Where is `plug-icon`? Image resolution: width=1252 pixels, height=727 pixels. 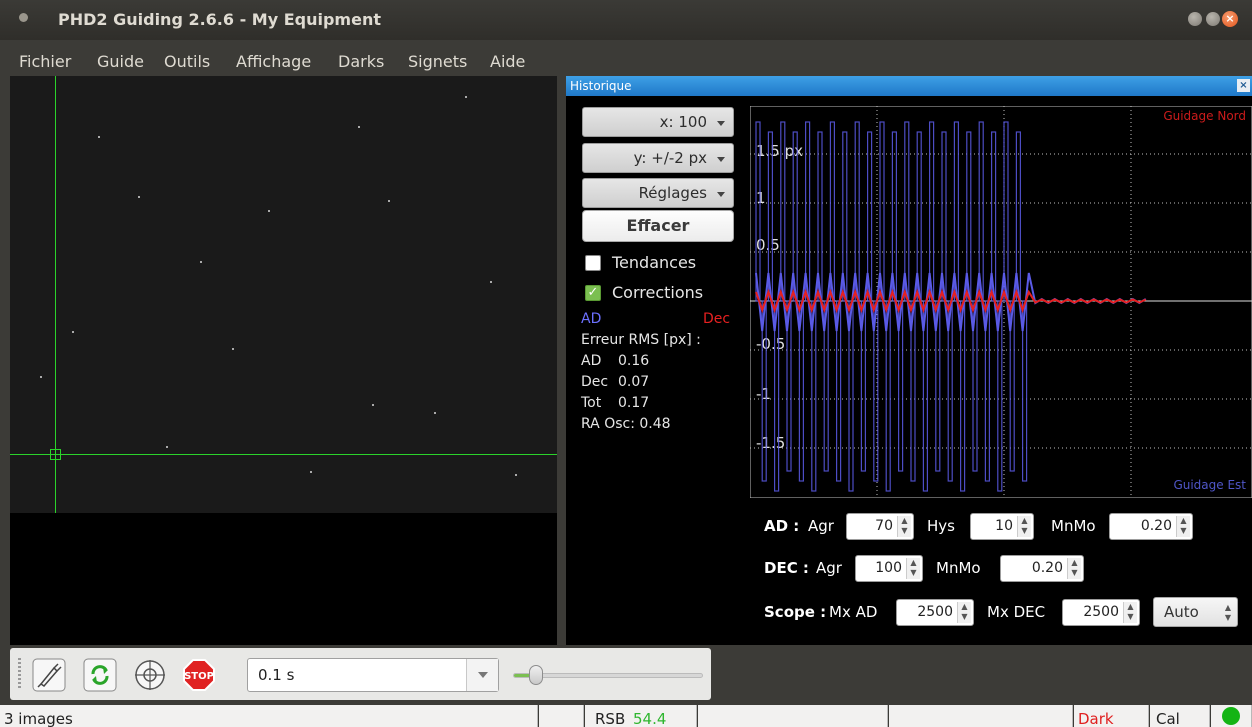
plug-icon is located at coordinates (49, 675).